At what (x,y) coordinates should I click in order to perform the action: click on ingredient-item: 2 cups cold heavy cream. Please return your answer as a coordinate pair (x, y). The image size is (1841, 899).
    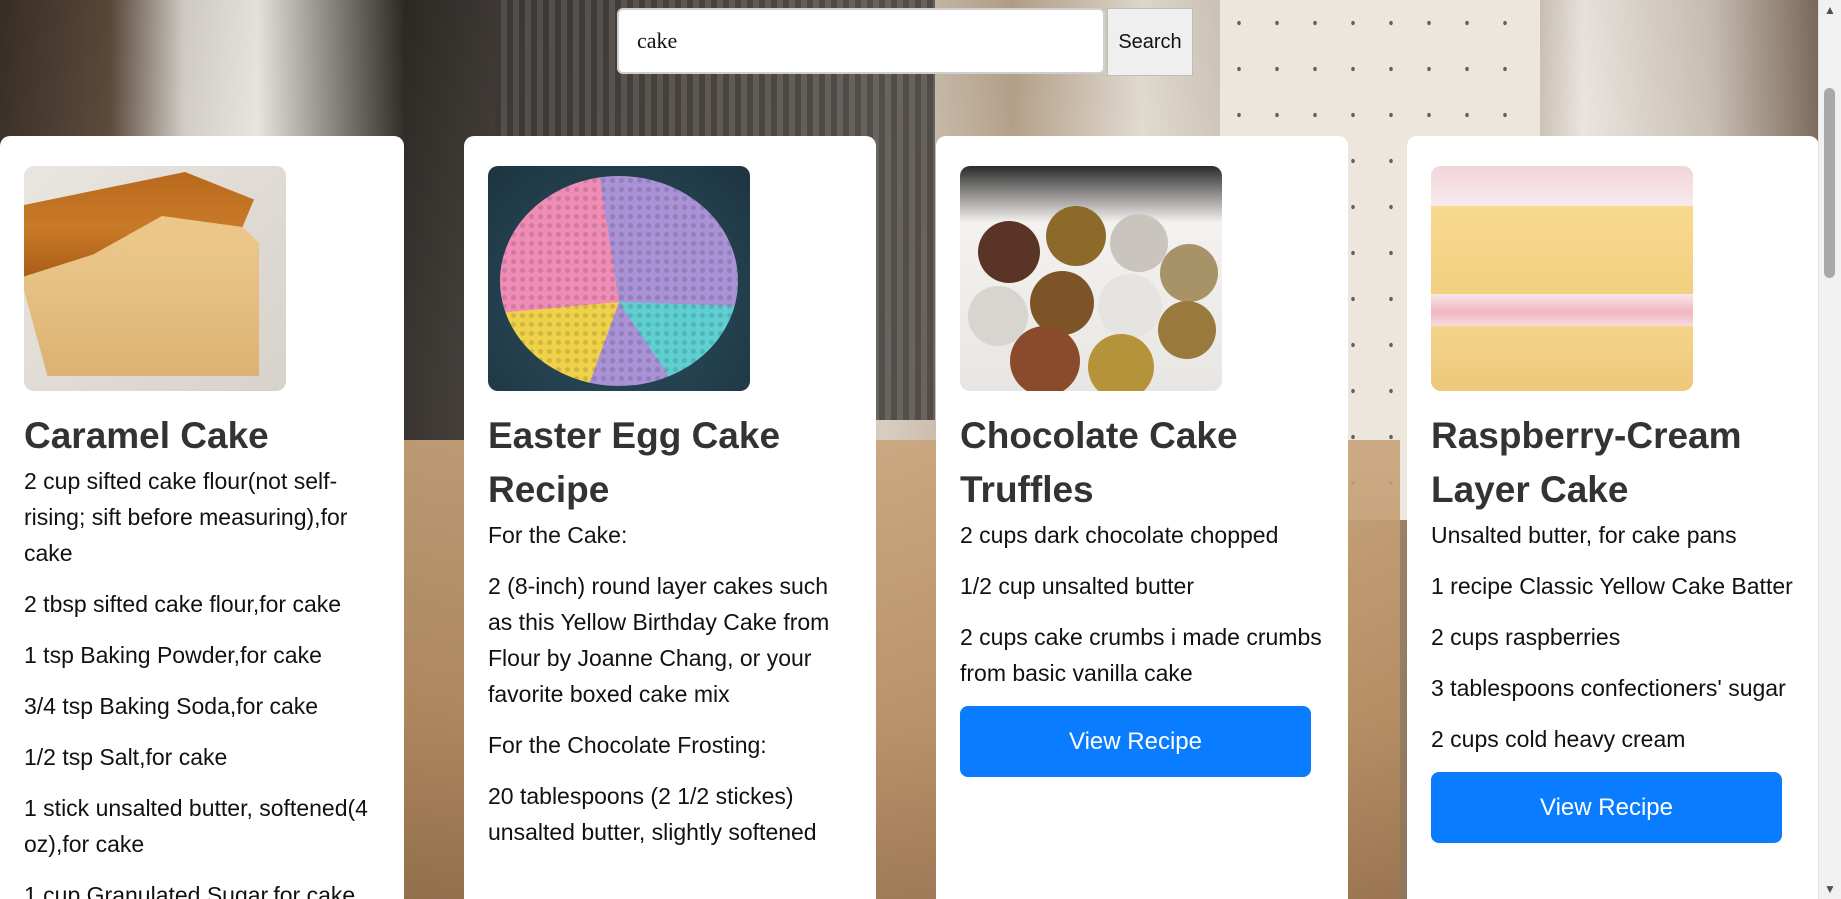
    Looking at the image, I should click on (1558, 739).